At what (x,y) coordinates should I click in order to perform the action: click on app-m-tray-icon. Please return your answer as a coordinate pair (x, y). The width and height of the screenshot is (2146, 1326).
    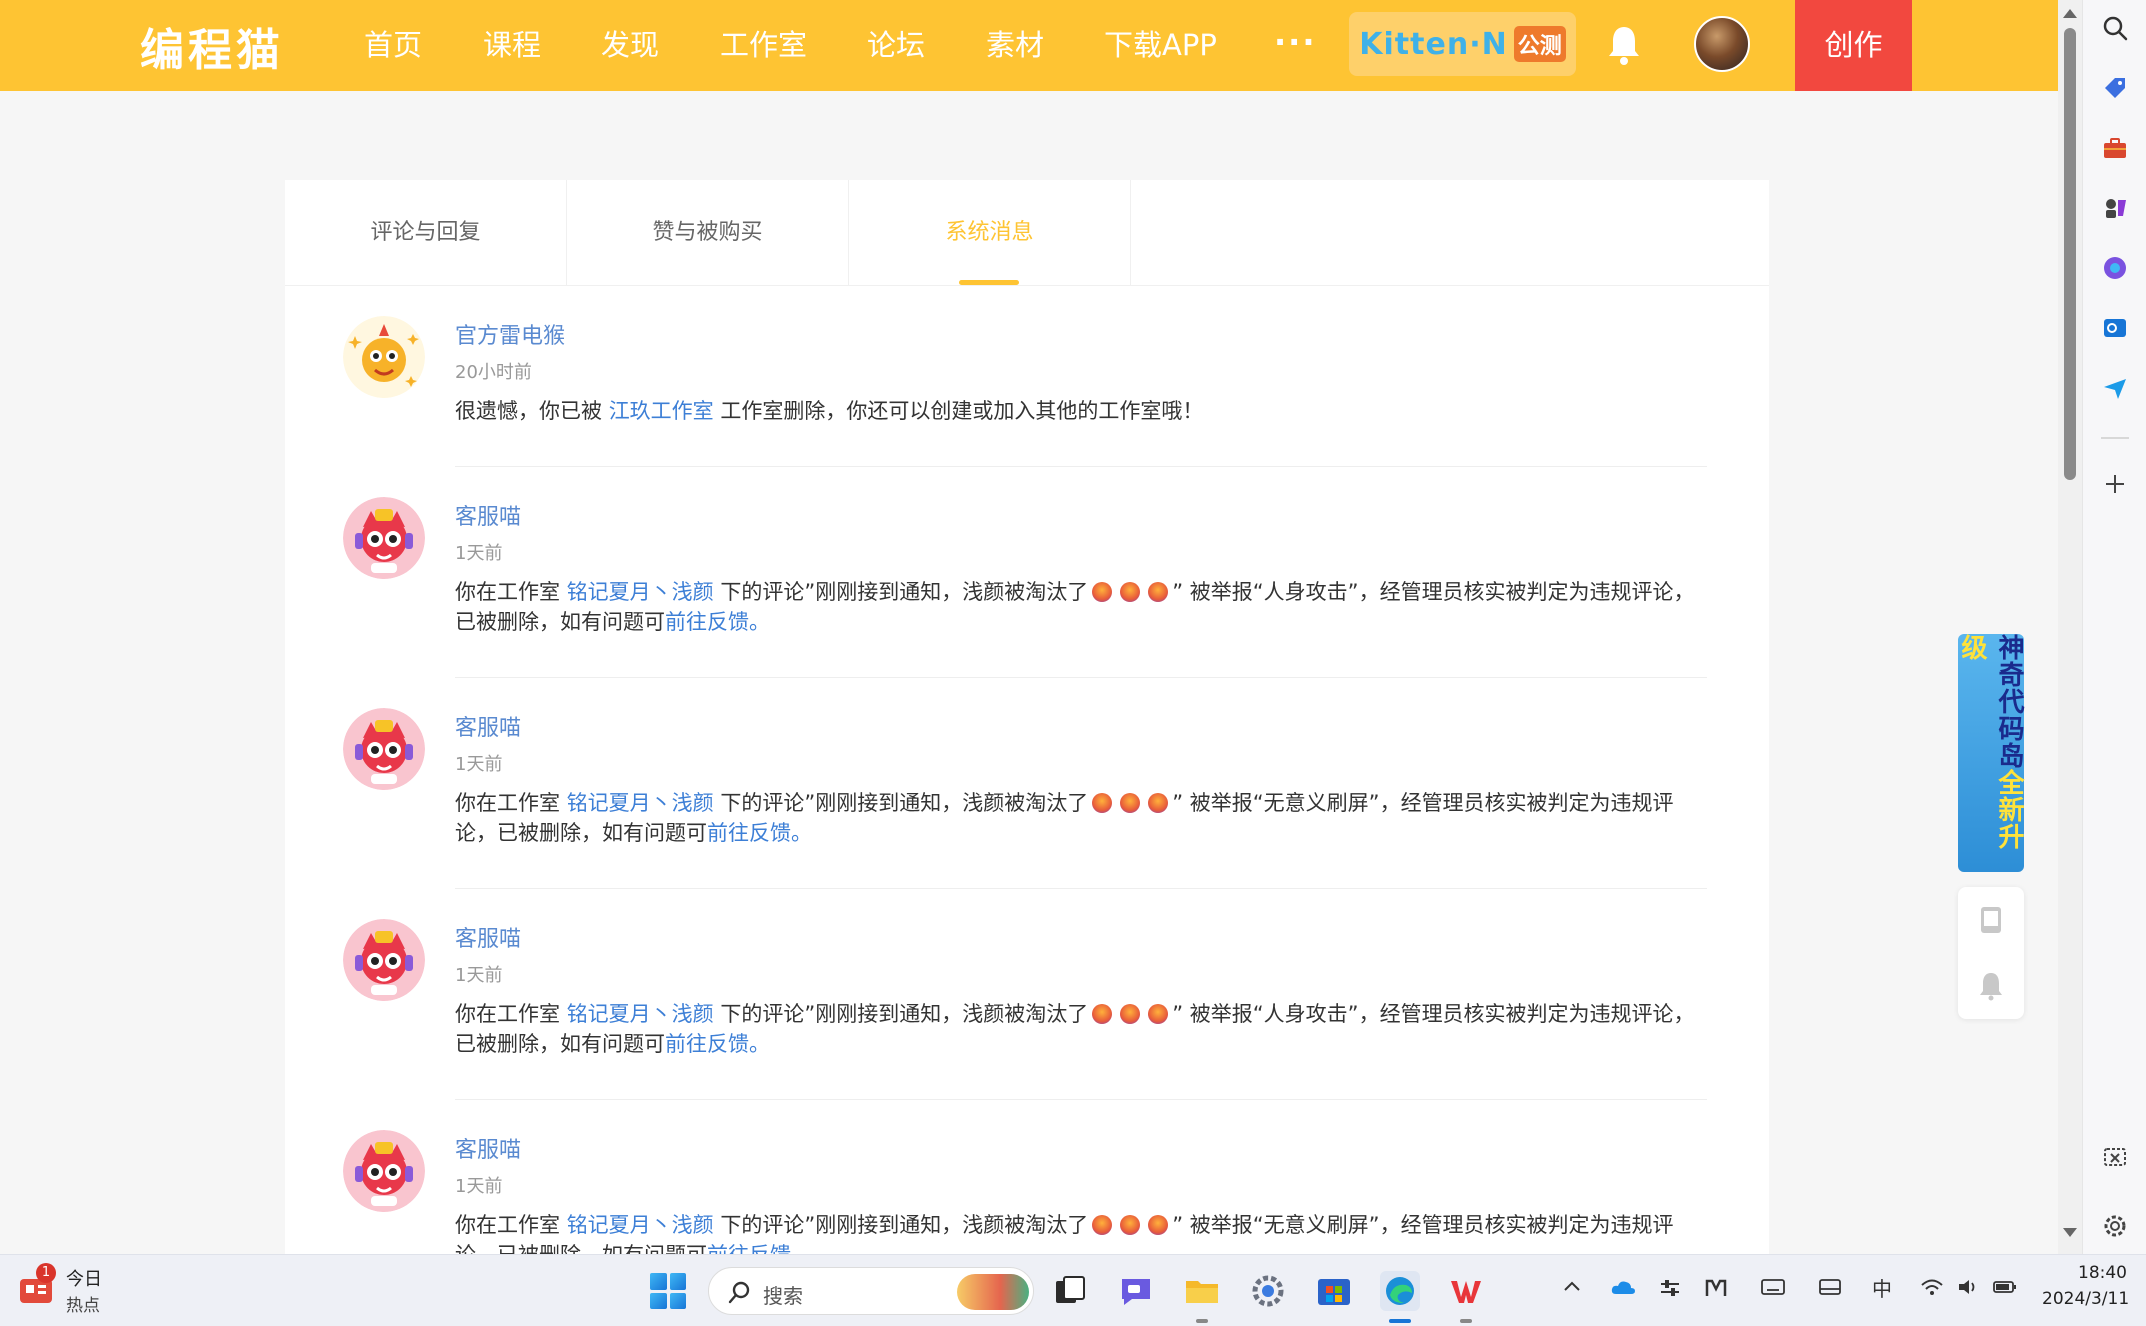
    Looking at the image, I should click on (1716, 1288).